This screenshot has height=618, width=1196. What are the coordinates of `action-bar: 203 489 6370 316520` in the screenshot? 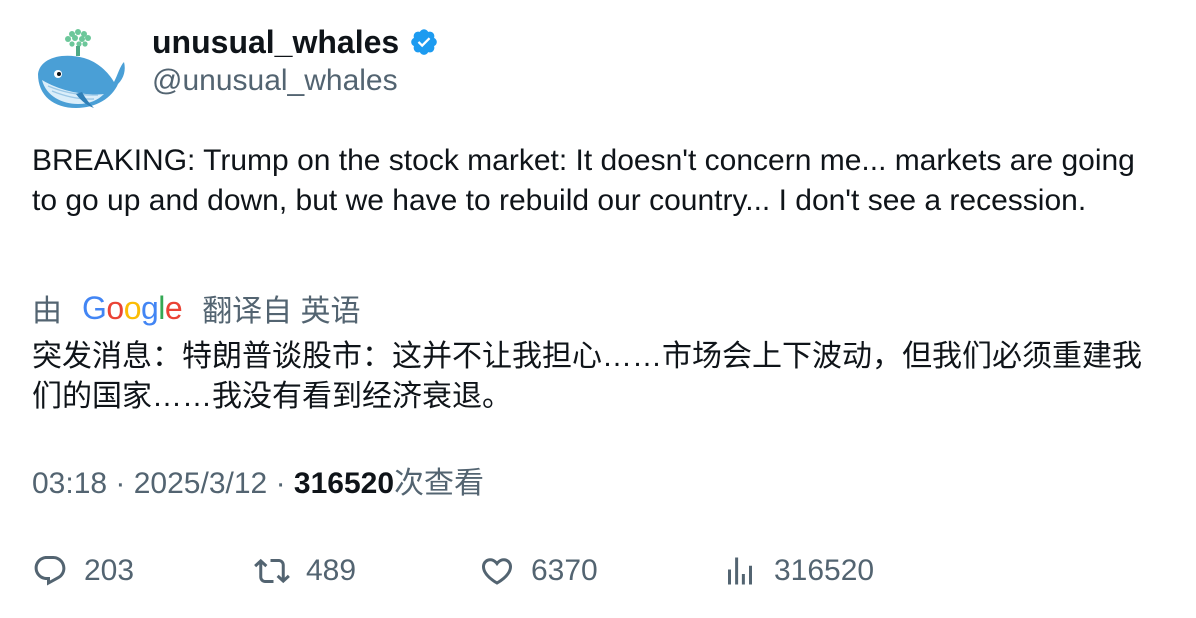 It's located at (597, 571).